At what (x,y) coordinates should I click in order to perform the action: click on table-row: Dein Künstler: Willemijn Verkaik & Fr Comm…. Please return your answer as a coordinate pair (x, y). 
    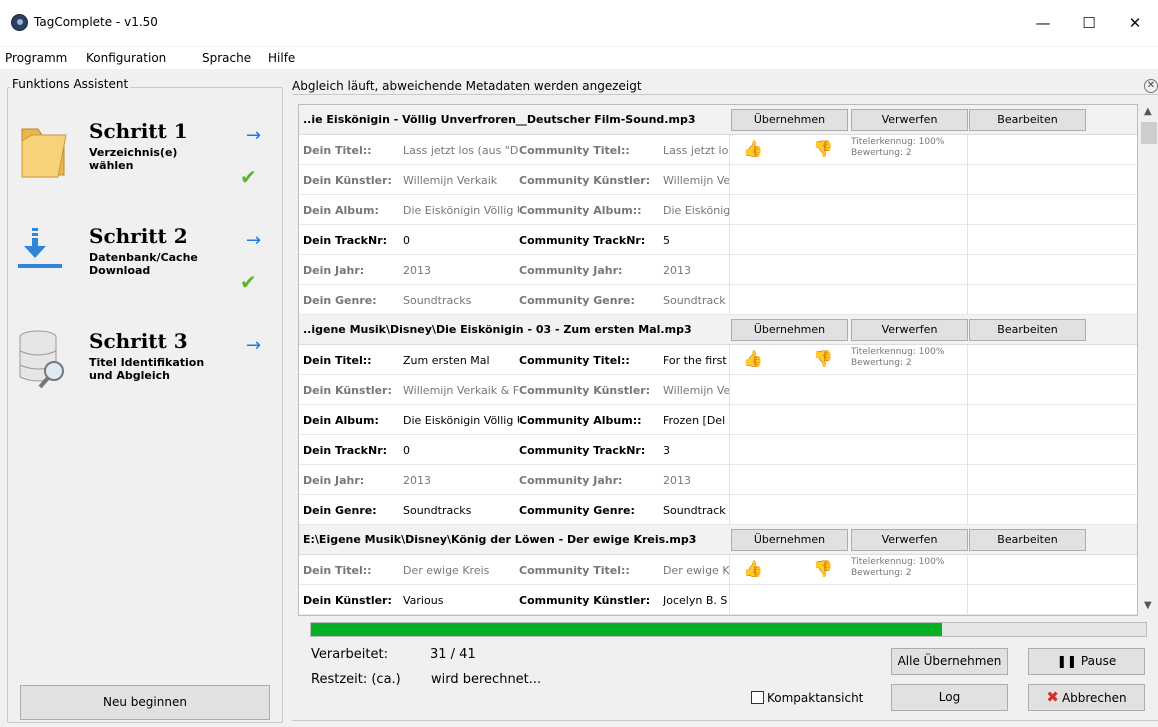
    Looking at the image, I should click on (718, 390).